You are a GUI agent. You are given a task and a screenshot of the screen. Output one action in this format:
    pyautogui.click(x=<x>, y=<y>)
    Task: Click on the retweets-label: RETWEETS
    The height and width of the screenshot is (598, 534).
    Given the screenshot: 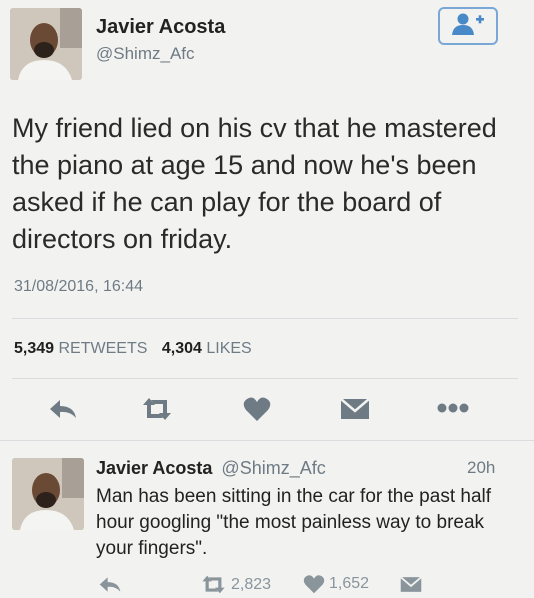 What is the action you would take?
    pyautogui.click(x=103, y=348)
    